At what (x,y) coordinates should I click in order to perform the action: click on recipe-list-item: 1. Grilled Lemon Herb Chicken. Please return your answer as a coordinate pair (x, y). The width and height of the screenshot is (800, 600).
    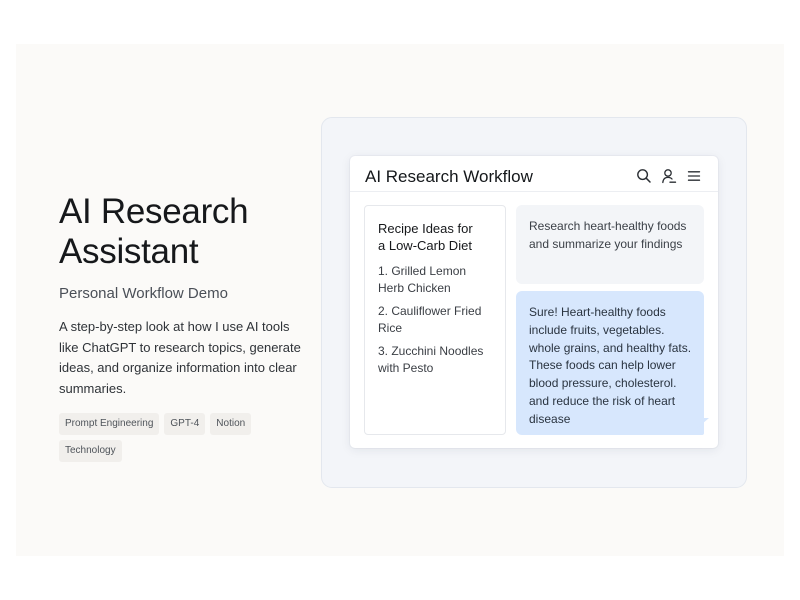
    Looking at the image, I should click on (422, 279).